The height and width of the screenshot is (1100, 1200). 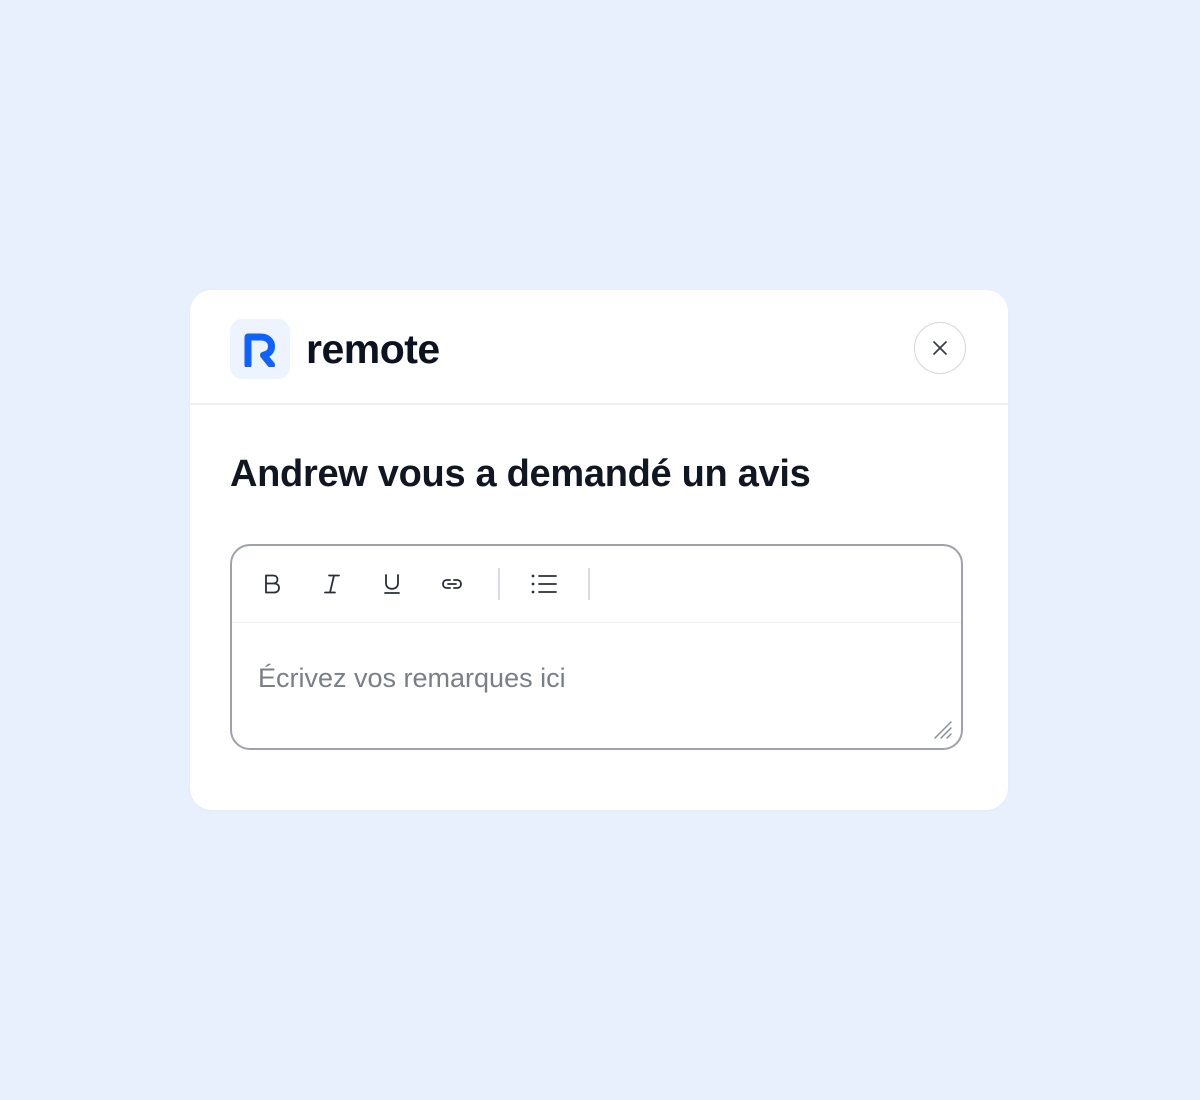 I want to click on resize-grip-icon, so click(x=943, y=730).